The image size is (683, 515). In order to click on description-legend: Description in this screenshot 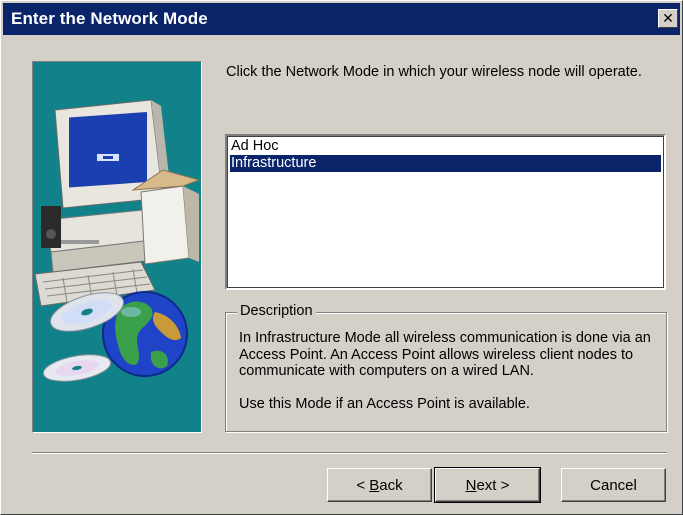, I will do `click(276, 311)`.